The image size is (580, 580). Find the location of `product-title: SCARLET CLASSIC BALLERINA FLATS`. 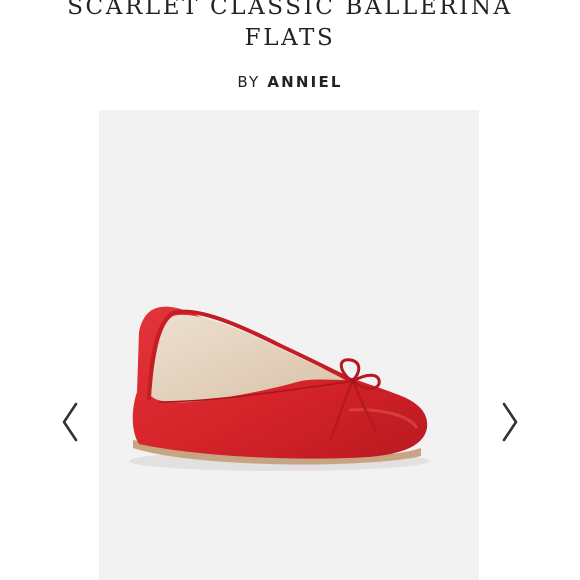

product-title: SCARLET CLASSIC BALLERINA FLATS is located at coordinates (290, 27).